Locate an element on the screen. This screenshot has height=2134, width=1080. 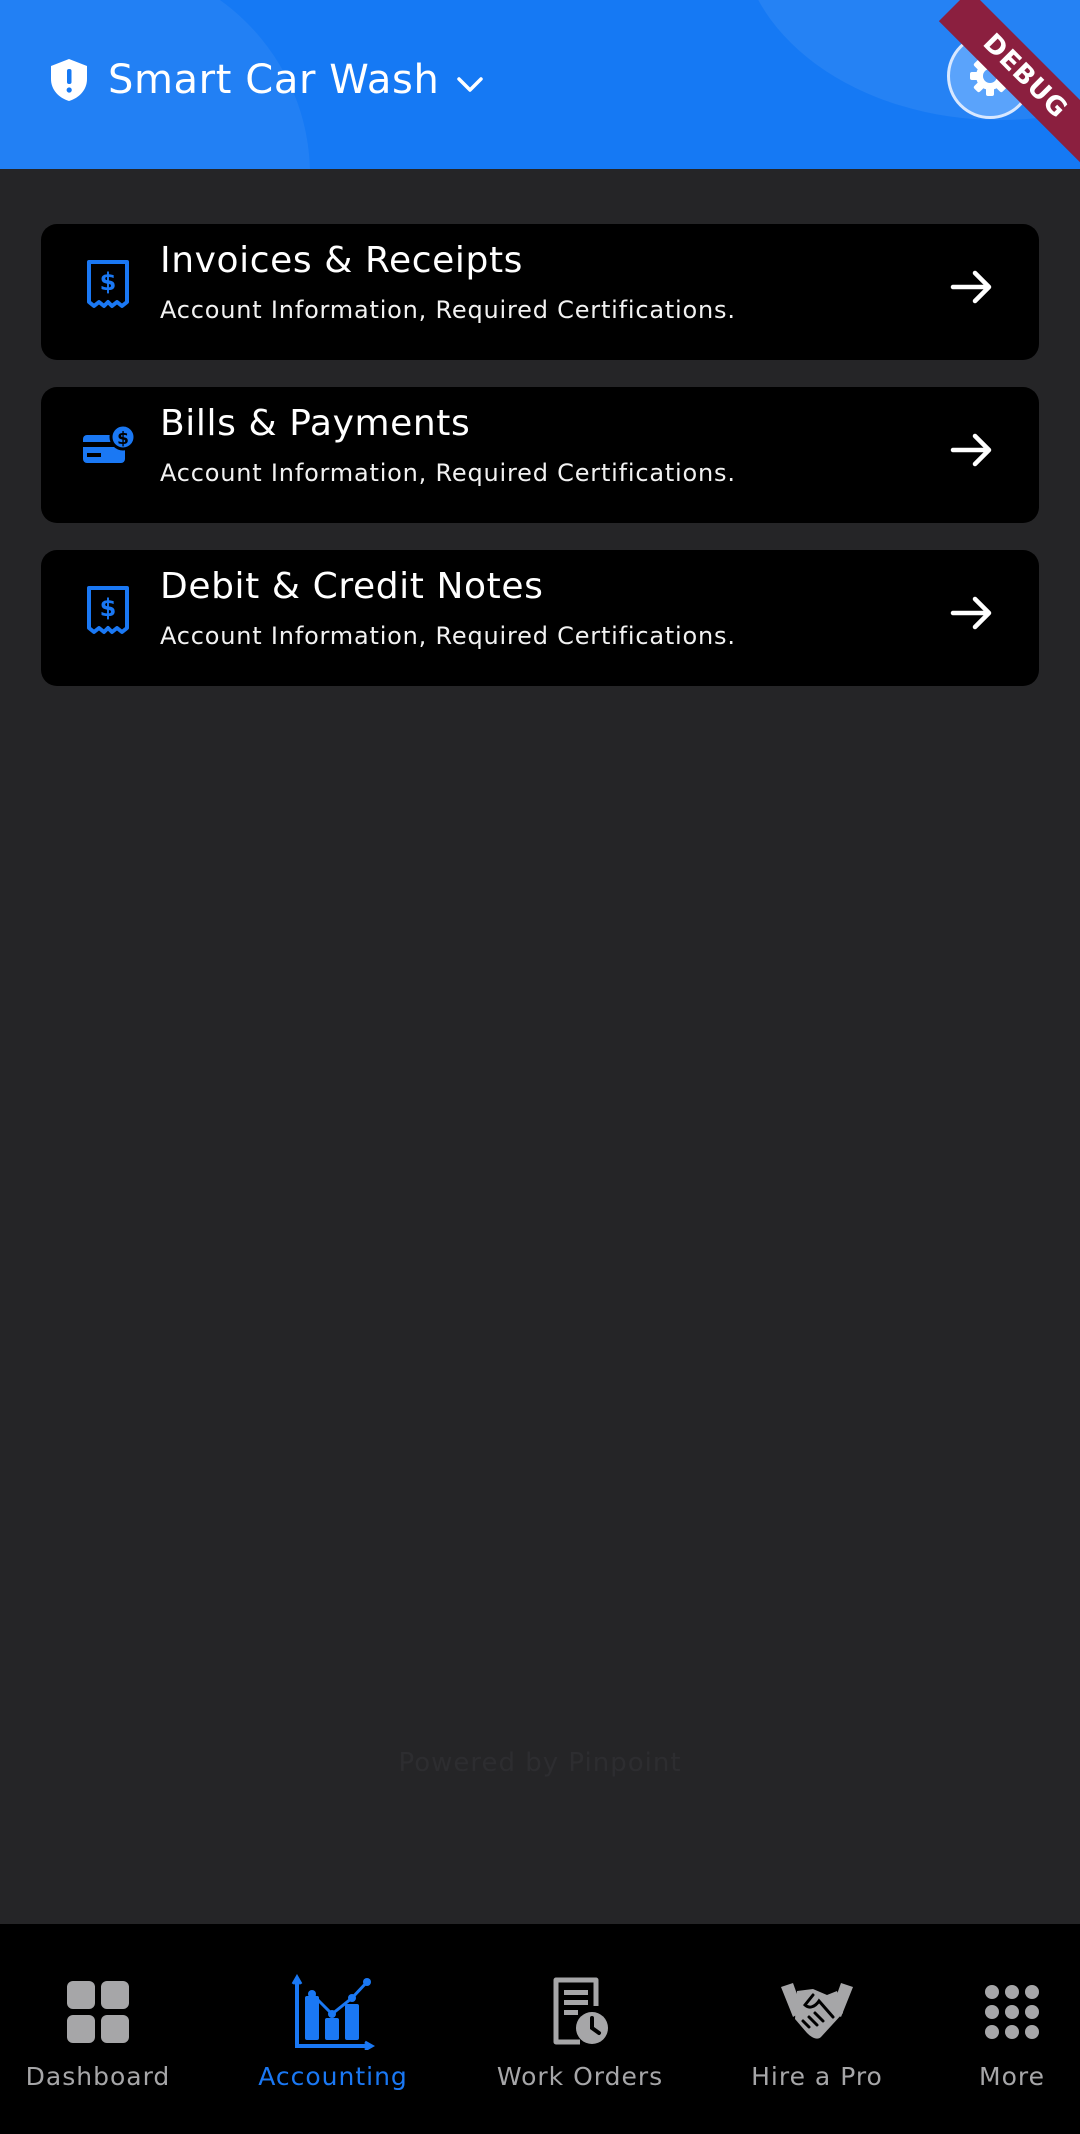
nav-hire-a-pro: Hire a Pro is located at coordinates (817, 2029).